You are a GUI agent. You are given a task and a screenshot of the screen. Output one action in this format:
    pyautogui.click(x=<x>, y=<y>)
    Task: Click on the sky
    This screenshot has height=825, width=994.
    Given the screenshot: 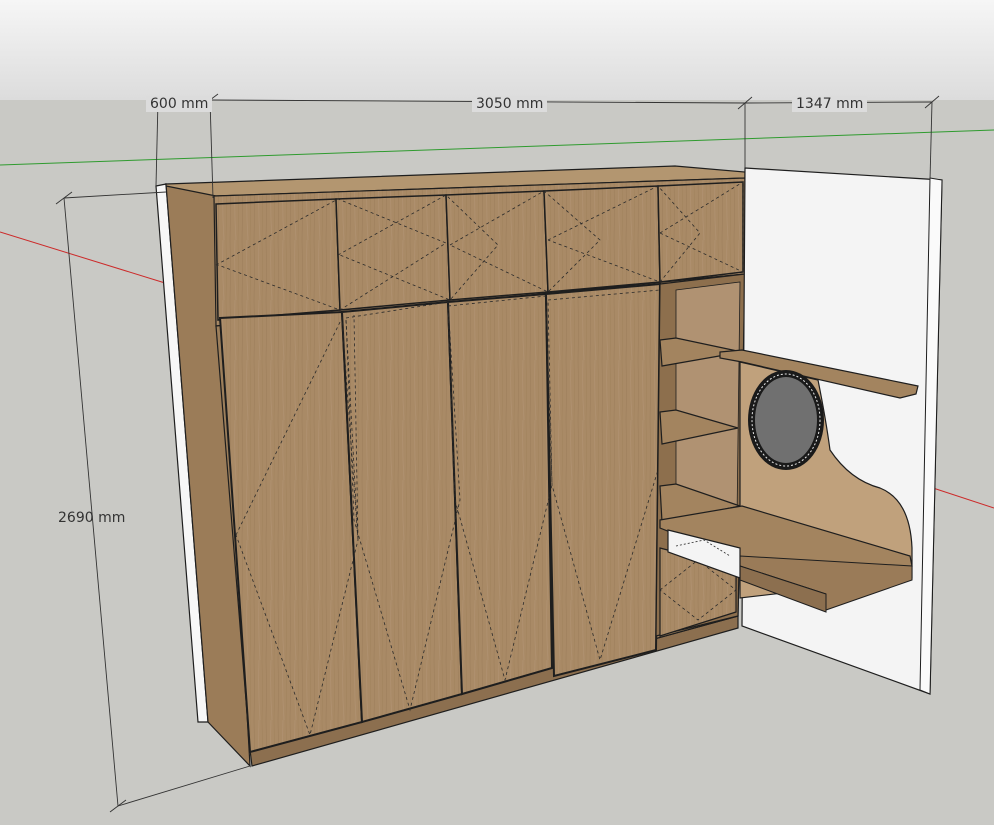 What is the action you would take?
    pyautogui.click(x=497, y=50)
    